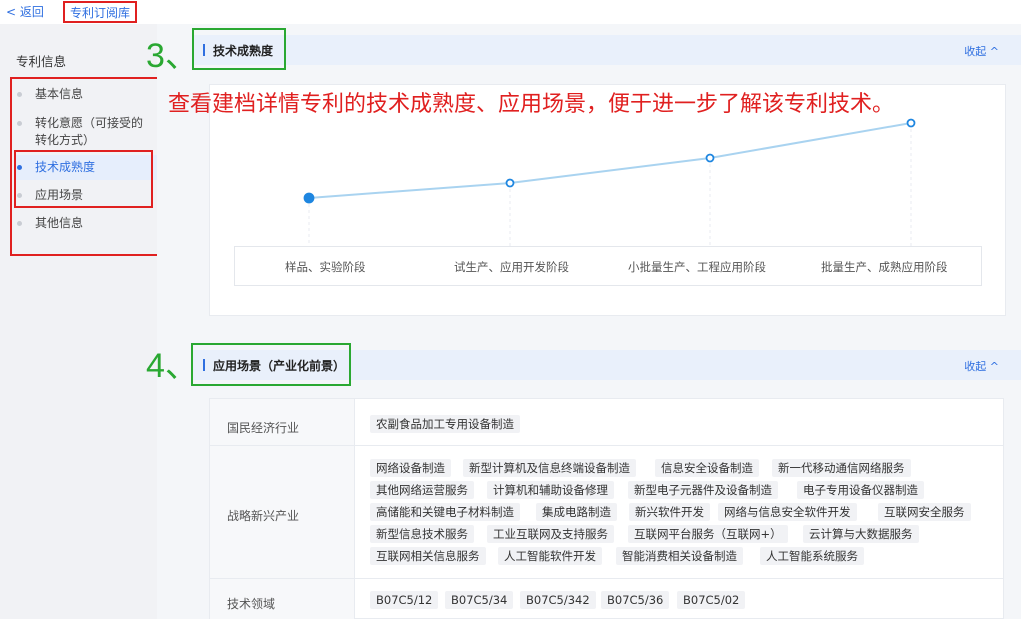  I want to click on tag-strategic: 计算机和辅助设备修理, so click(550, 490).